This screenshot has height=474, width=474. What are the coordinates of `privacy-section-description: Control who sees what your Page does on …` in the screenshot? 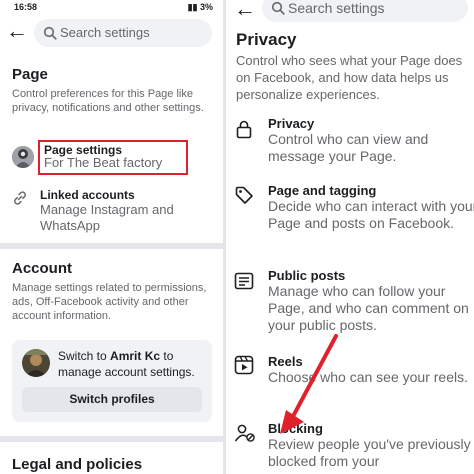 It's located at (349, 77).